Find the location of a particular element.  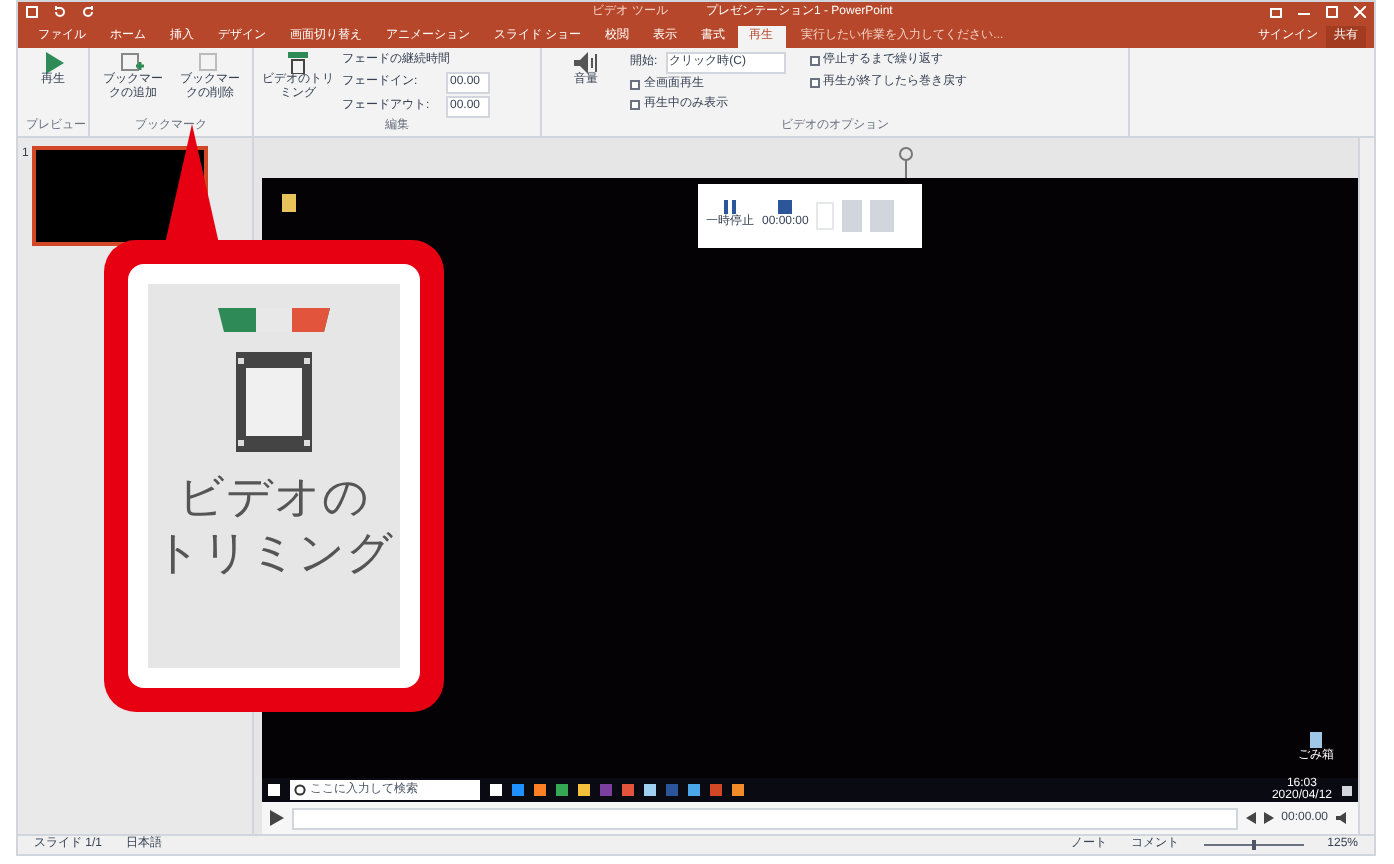

pause-icon is located at coordinates (730, 207).